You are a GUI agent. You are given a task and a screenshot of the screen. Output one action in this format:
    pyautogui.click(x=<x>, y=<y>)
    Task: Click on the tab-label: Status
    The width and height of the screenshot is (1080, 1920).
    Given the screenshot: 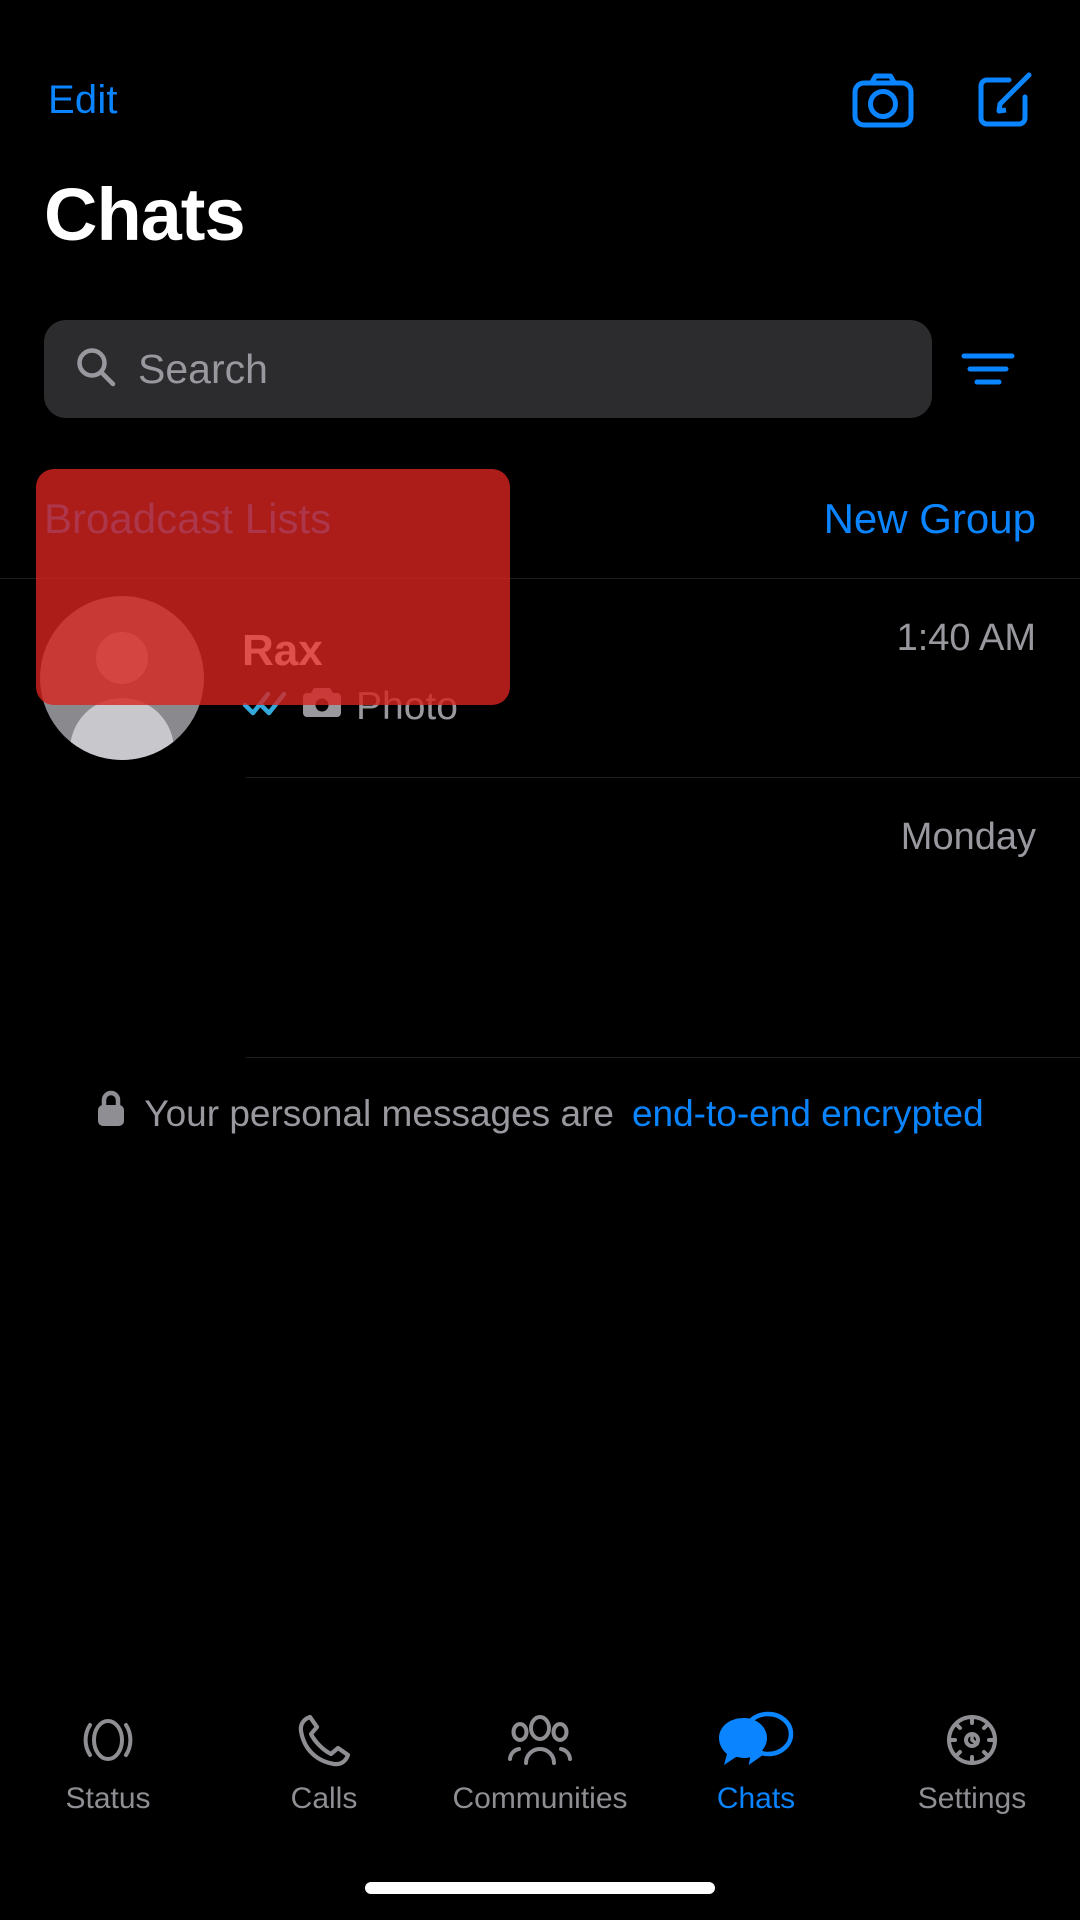 What is the action you would take?
    pyautogui.click(x=108, y=1798)
    